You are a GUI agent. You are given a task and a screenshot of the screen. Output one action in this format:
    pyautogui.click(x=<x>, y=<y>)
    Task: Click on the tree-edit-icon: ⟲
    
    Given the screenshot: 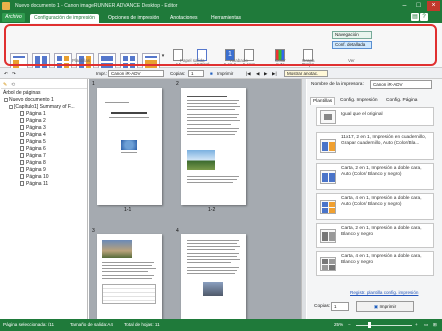 What is the action you would take?
    pyautogui.click(x=13, y=85)
    